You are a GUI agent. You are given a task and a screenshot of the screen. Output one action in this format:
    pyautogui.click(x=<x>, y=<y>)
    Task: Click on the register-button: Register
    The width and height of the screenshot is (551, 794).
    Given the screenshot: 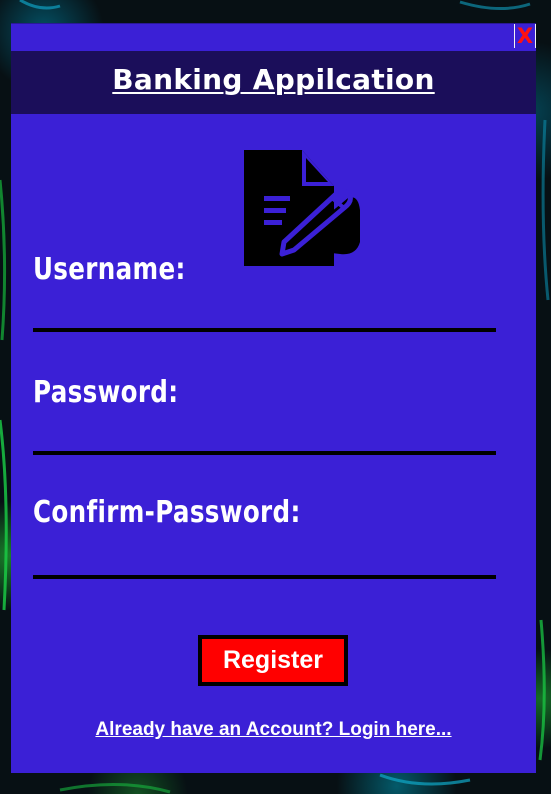 What is the action you would take?
    pyautogui.click(x=273, y=660)
    